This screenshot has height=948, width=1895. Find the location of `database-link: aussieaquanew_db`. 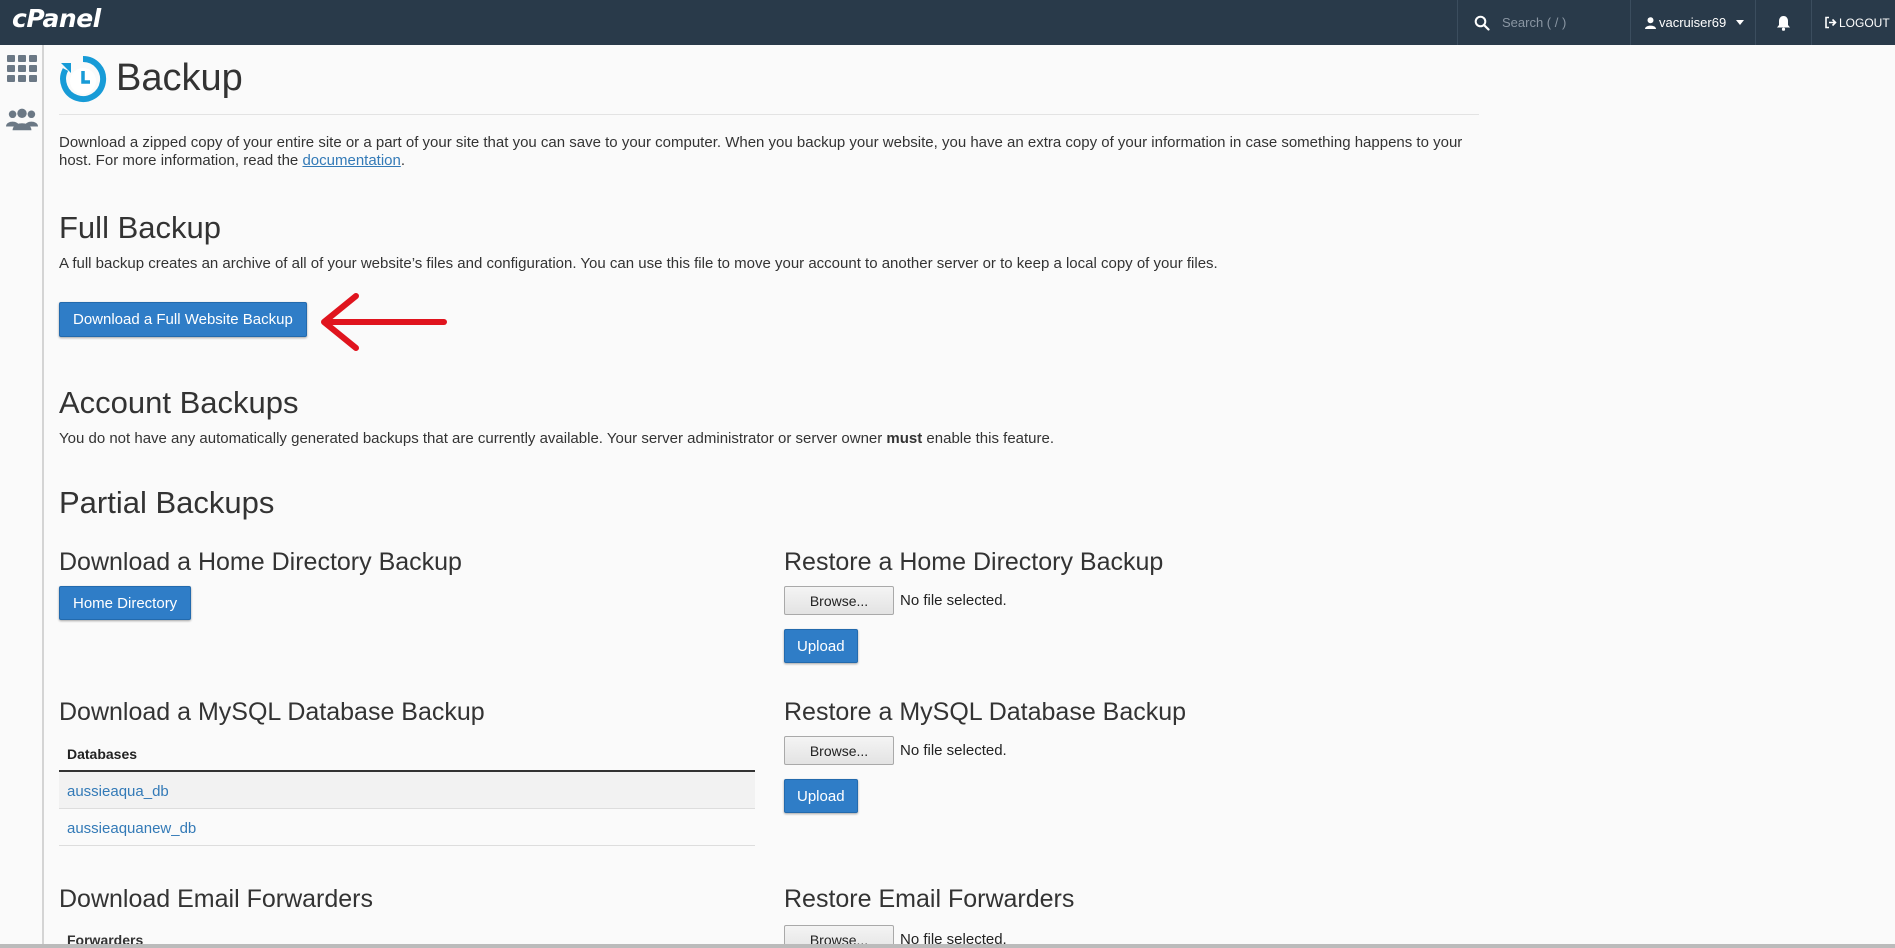

database-link: aussieaquanew_db is located at coordinates (131, 828).